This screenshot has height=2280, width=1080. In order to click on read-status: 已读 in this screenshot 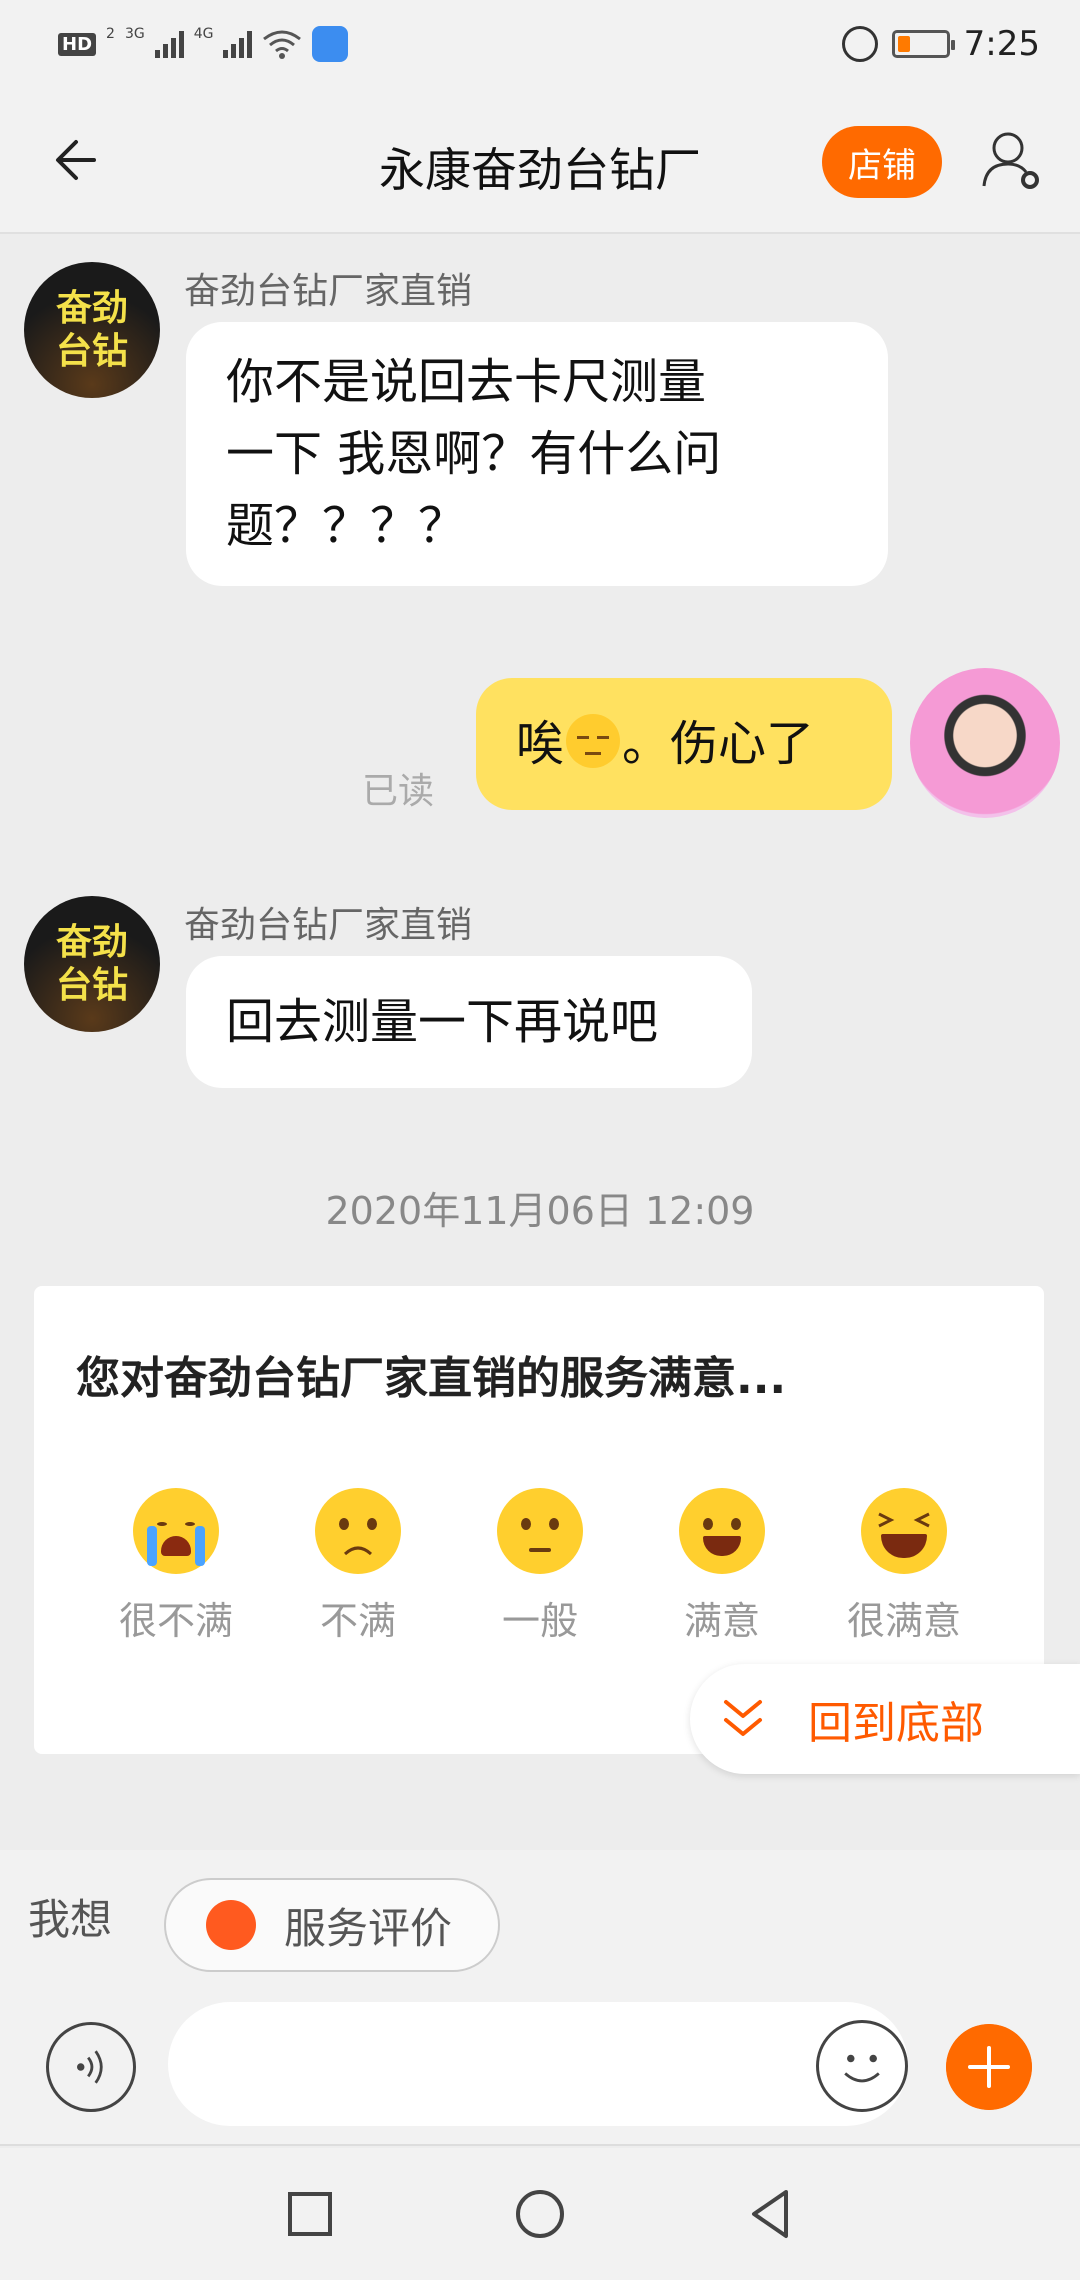, I will do `click(398, 791)`.